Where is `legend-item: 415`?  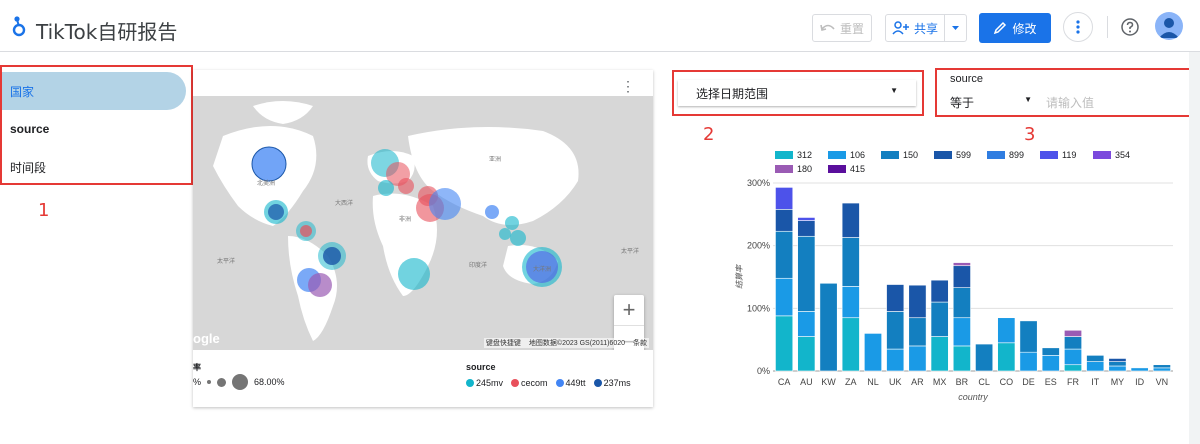 legend-item: 415 is located at coordinates (846, 169).